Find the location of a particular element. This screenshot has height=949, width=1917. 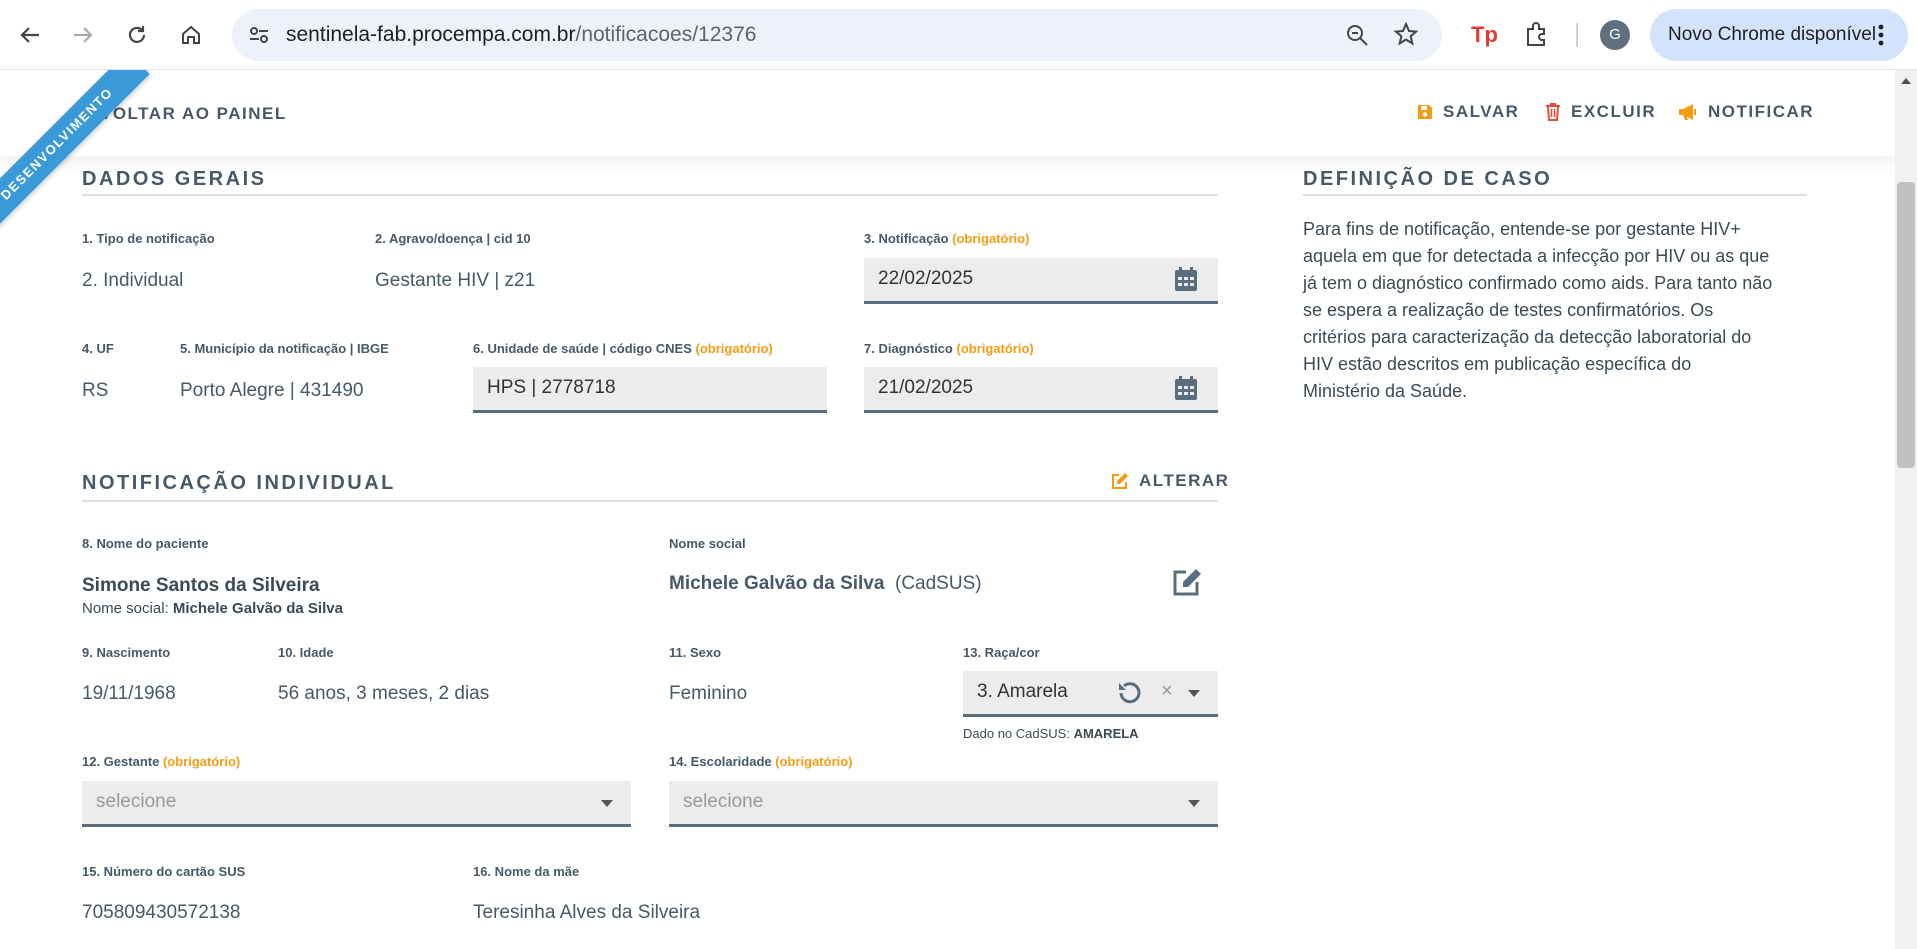

alterar-label: ALTERAR is located at coordinates (1184, 480).